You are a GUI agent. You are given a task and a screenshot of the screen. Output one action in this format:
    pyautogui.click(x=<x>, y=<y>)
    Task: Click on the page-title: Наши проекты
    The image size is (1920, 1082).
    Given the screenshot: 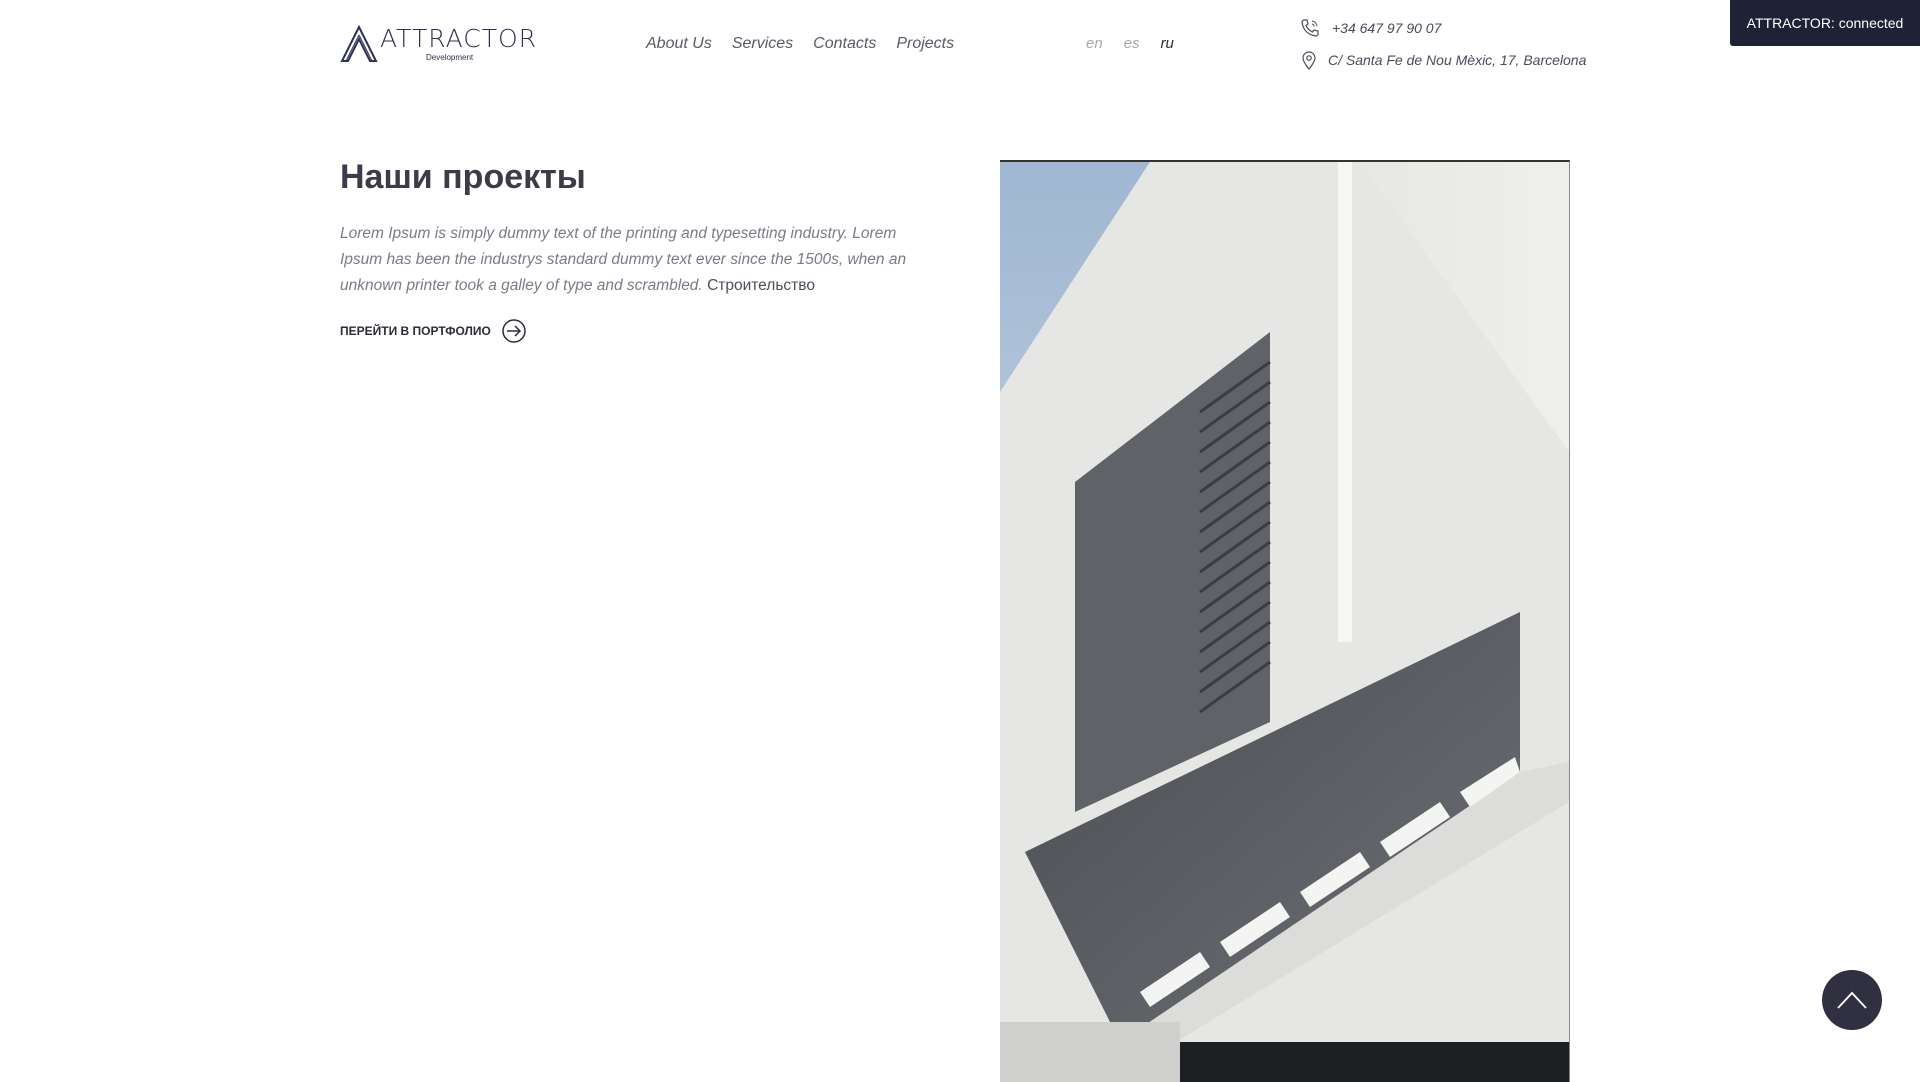 What is the action you would take?
    pyautogui.click(x=463, y=177)
    